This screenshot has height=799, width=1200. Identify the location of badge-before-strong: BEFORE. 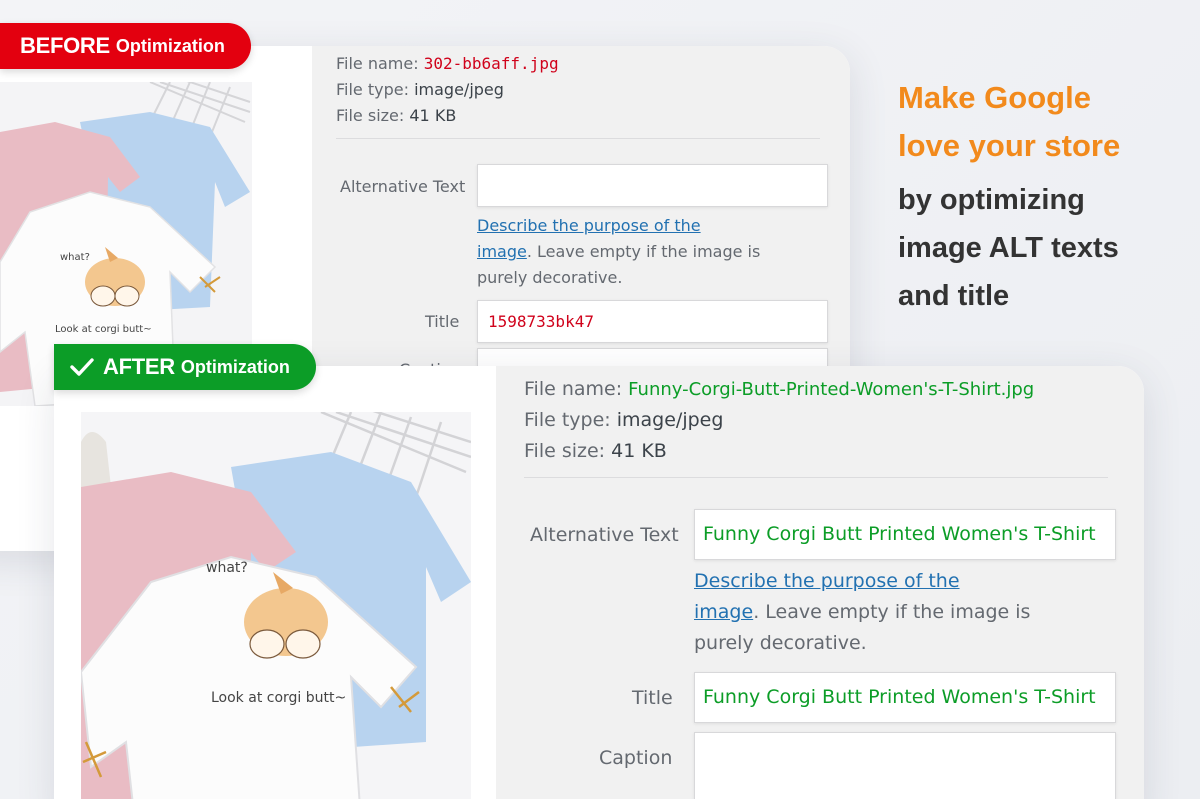
(65, 45).